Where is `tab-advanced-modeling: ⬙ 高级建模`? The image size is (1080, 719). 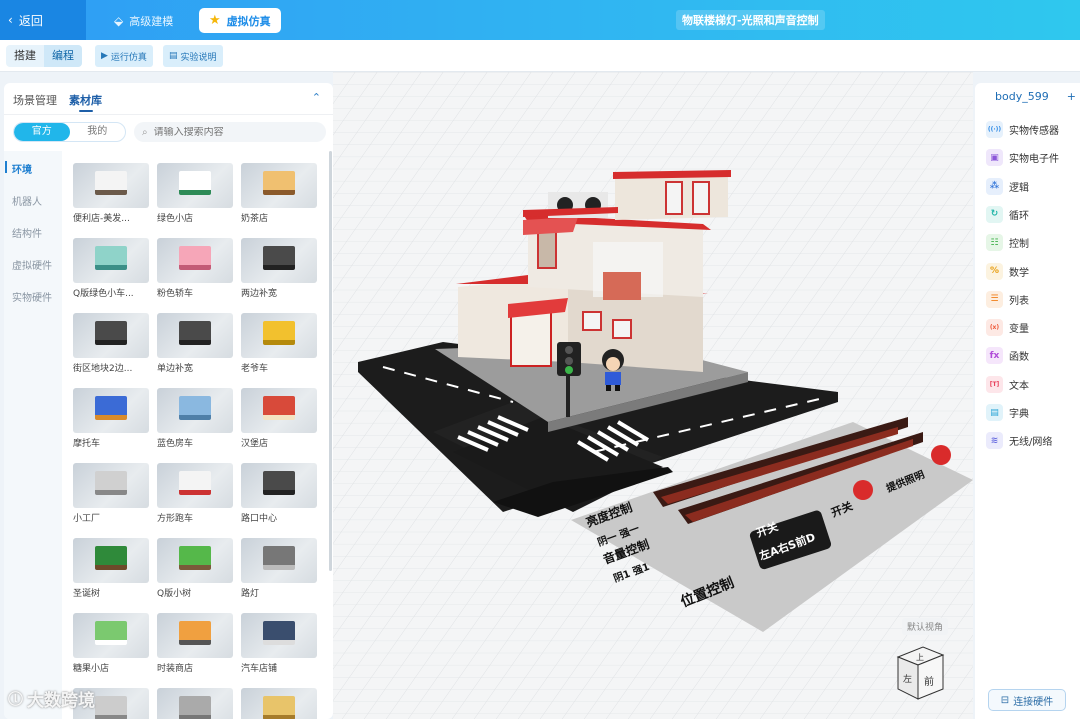
tab-advanced-modeling: ⬙ 高级建模 is located at coordinates (143, 20).